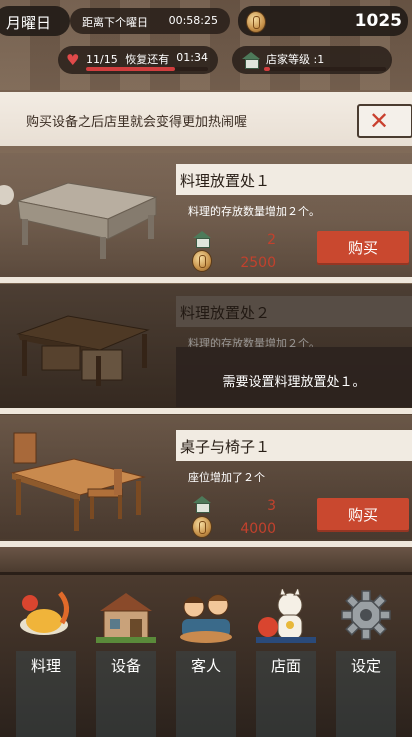 The height and width of the screenshot is (737, 412). What do you see at coordinates (192, 57) in the screenshot?
I see `recover-time: 01:34` at bounding box center [192, 57].